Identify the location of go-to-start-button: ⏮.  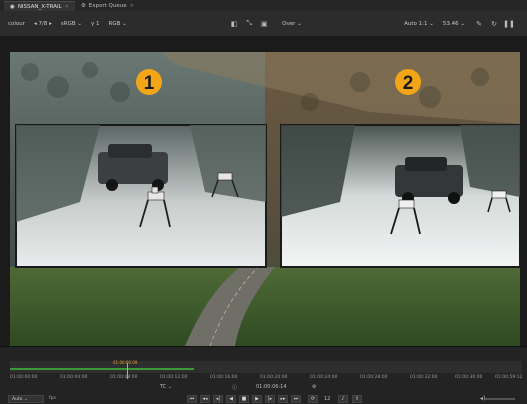
(192, 399).